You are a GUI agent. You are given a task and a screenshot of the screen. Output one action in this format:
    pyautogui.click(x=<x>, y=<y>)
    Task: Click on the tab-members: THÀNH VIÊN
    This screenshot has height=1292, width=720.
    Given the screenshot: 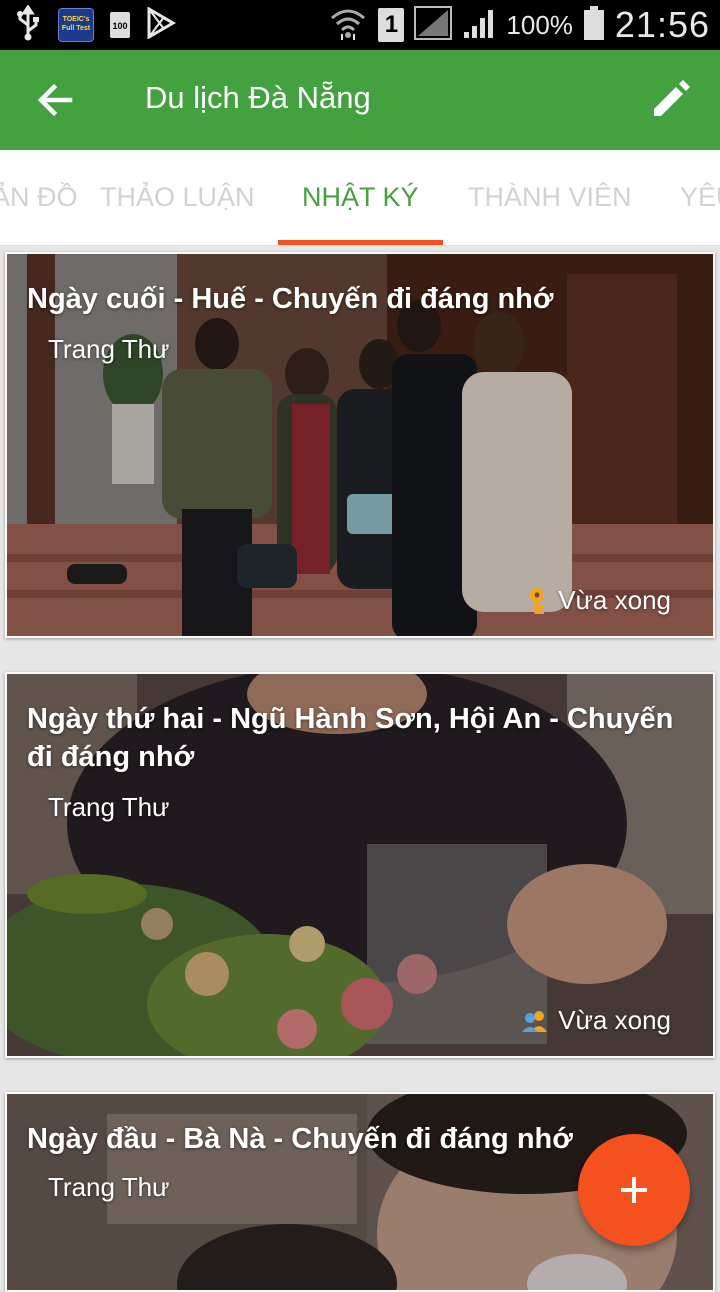 What is the action you would take?
    pyautogui.click(x=550, y=197)
    